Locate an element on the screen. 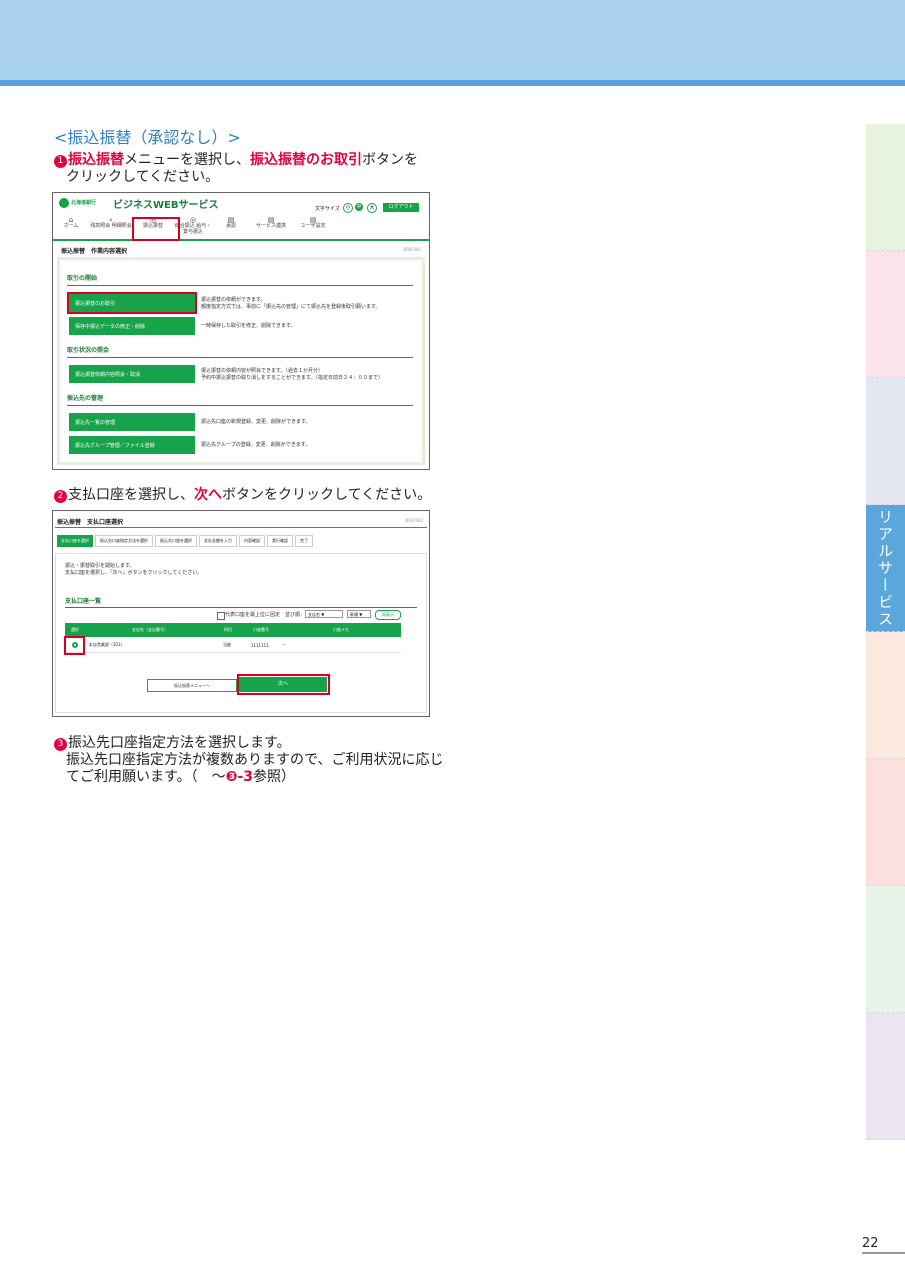 Image resolution: width=905 pixels, height=1280 pixels. table-row: 本店営業部（101） 当座 1111111 － is located at coordinates (233, 645).